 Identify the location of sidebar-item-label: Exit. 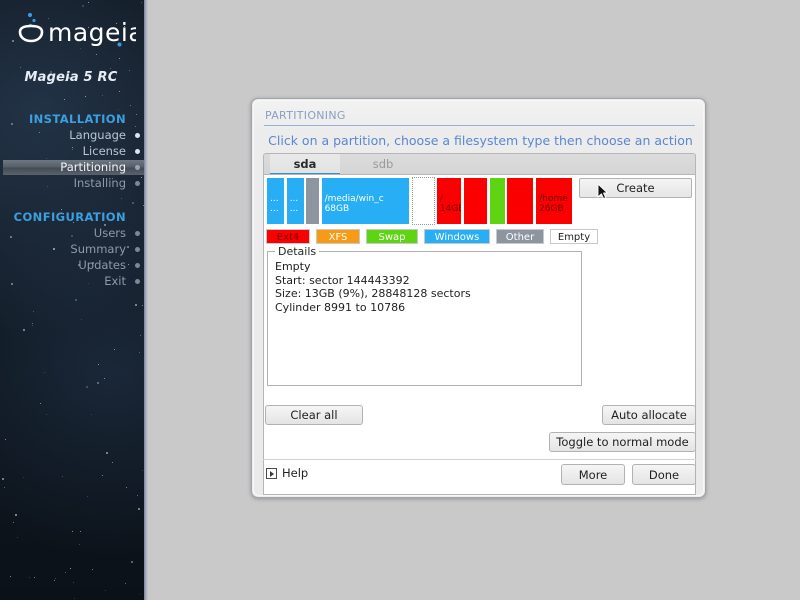
(115, 281).